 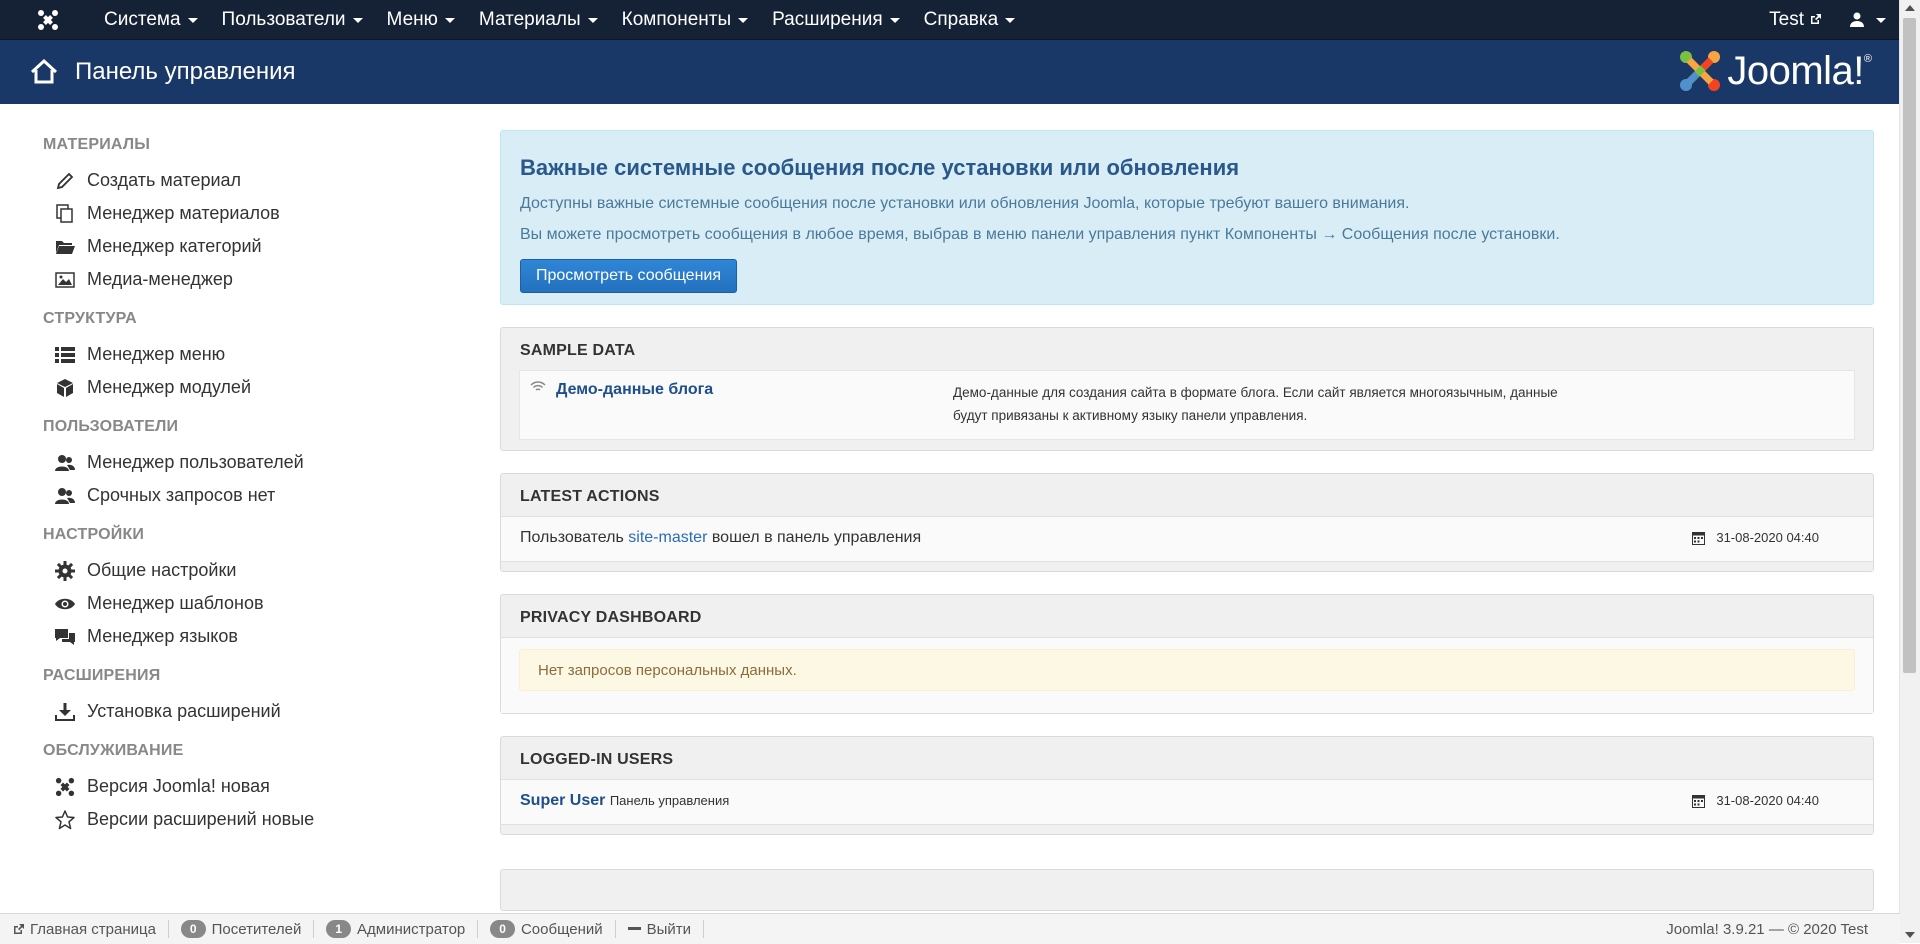 I want to click on user-menu, so click(x=1868, y=19).